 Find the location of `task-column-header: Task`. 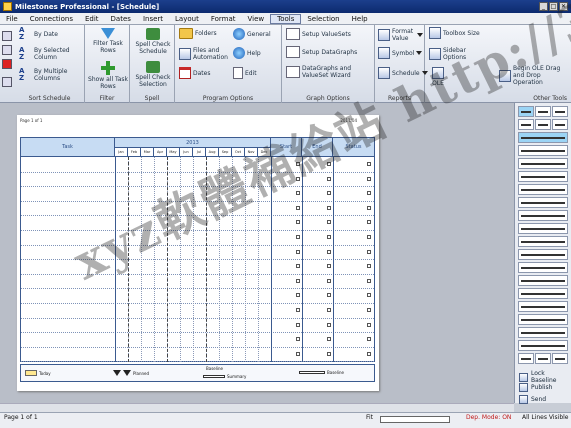

task-column-header: Task is located at coordinates (68, 147).